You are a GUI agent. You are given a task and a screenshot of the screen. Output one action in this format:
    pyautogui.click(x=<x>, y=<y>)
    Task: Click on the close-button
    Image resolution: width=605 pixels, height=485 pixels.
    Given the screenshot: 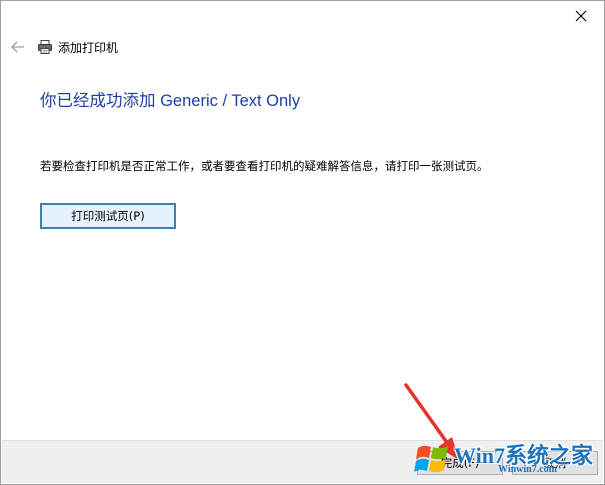 What is the action you would take?
    pyautogui.click(x=581, y=16)
    